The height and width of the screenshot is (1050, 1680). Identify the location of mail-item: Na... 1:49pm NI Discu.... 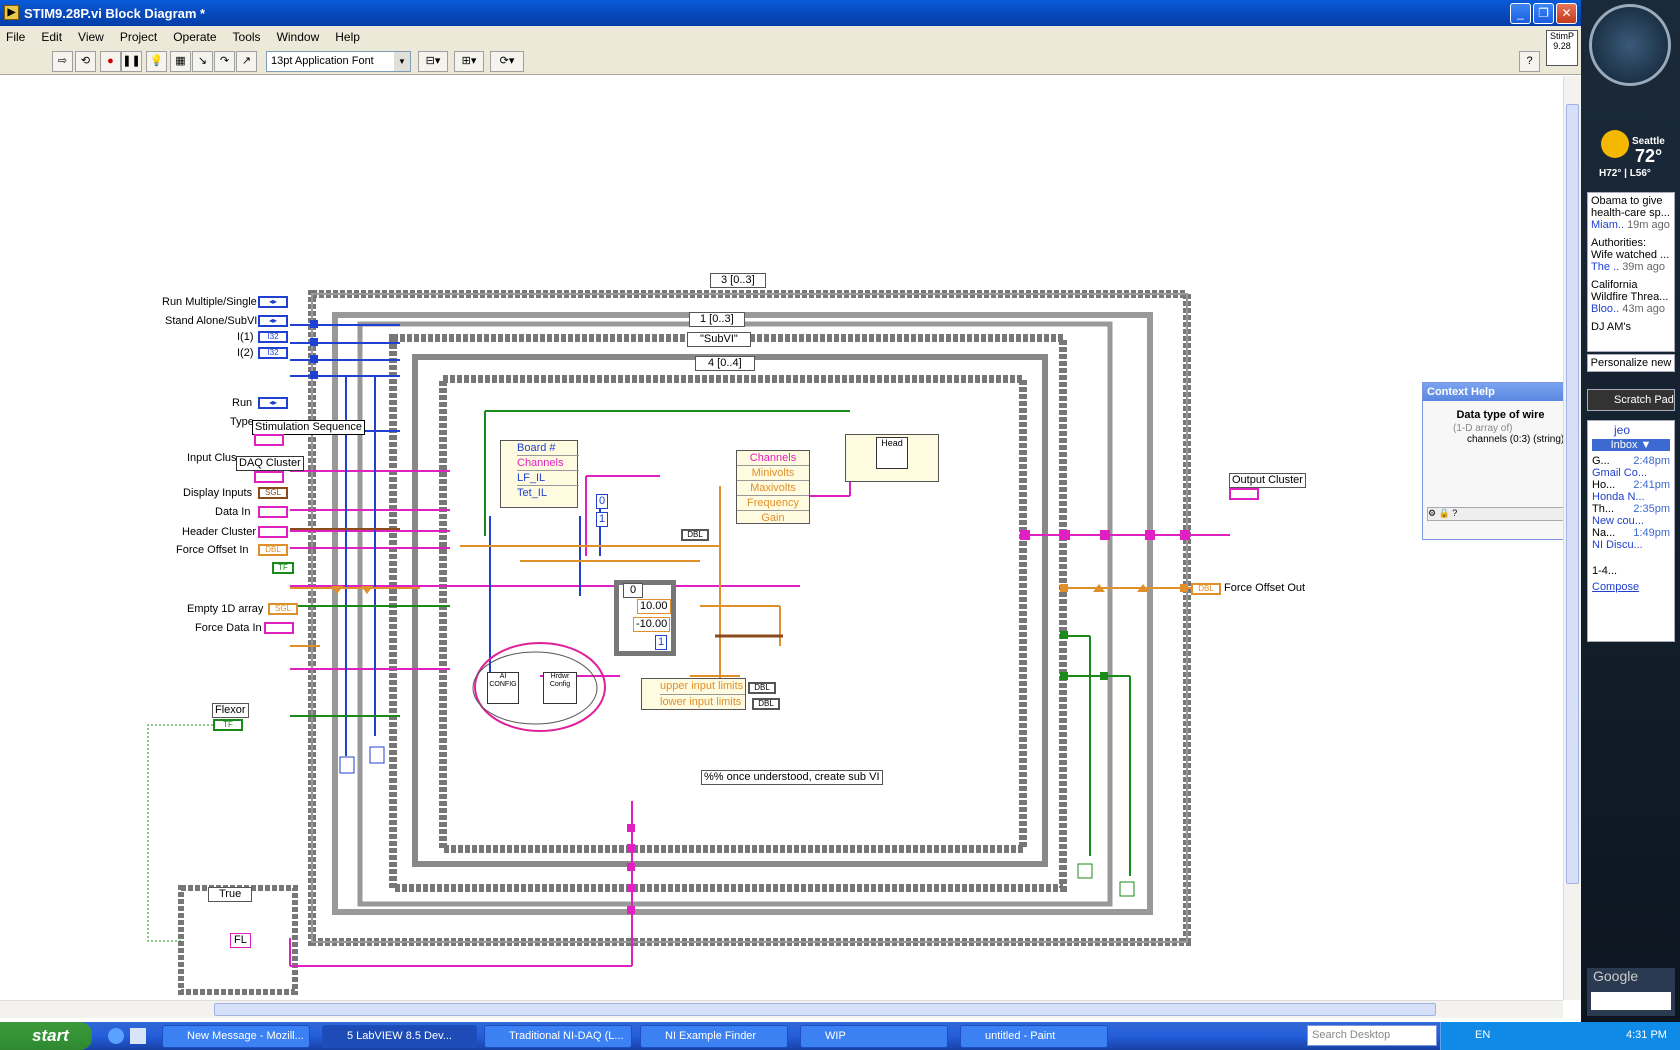
(1631, 539).